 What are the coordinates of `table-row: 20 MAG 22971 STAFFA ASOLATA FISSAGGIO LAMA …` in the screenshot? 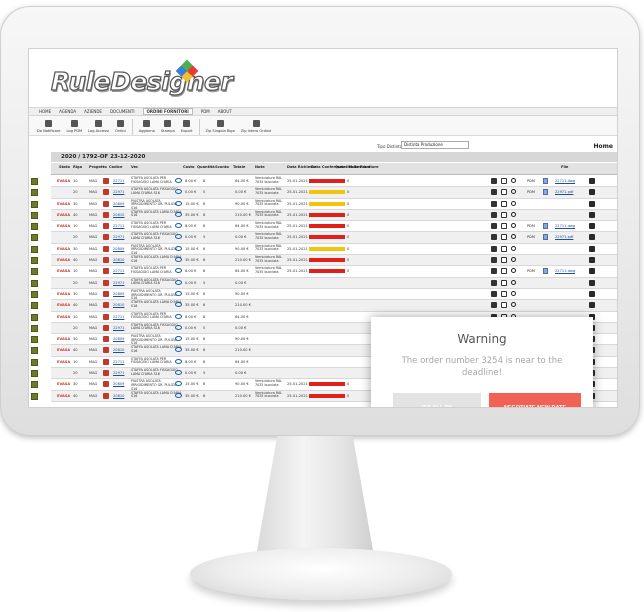 It's located at (324, 193).